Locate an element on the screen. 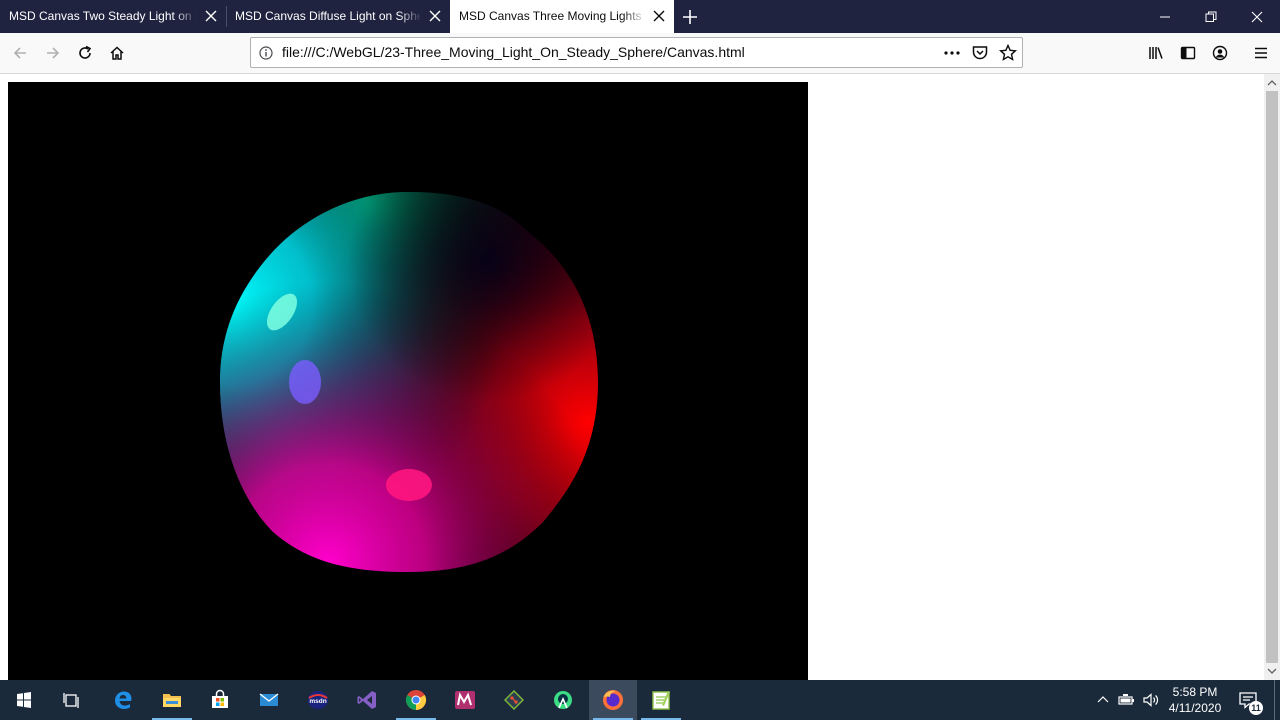 The height and width of the screenshot is (720, 1280). show-hidden-icons-button is located at coordinates (1103, 700).